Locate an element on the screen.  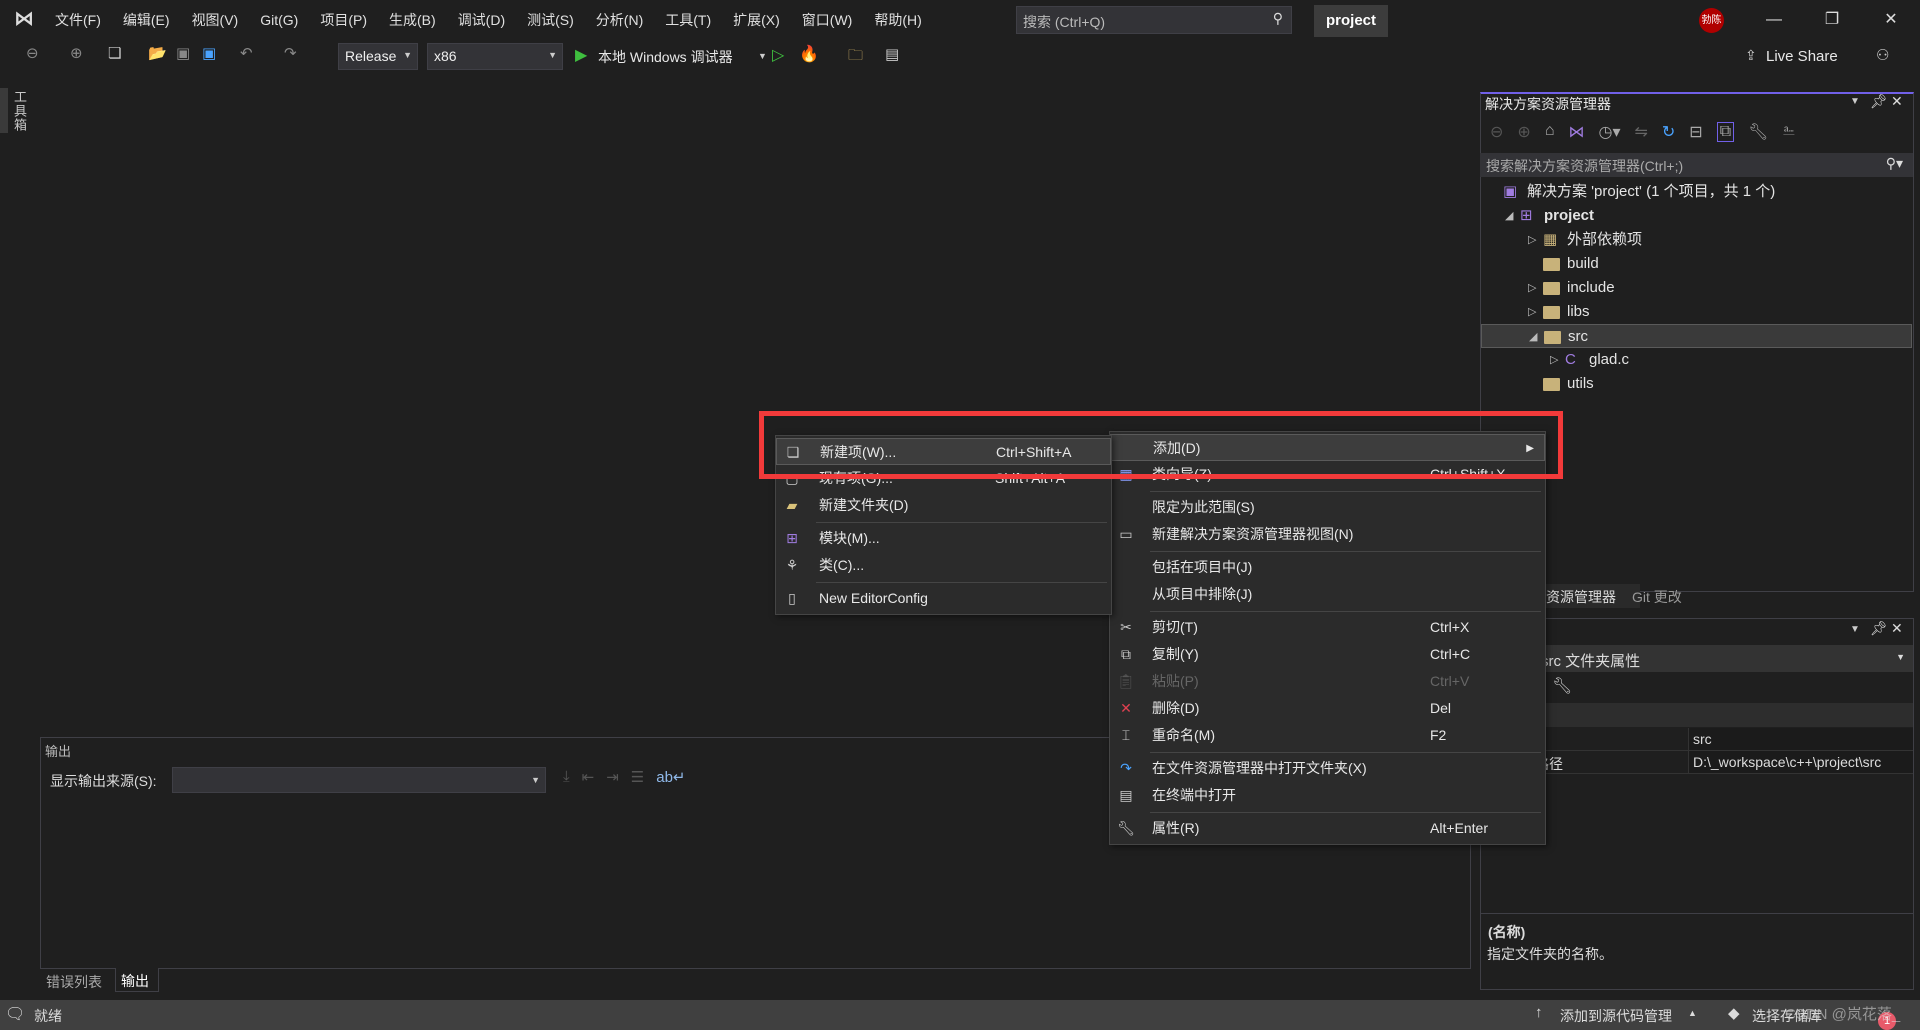
sync-icon: ⇋ is located at coordinates (1640, 132).